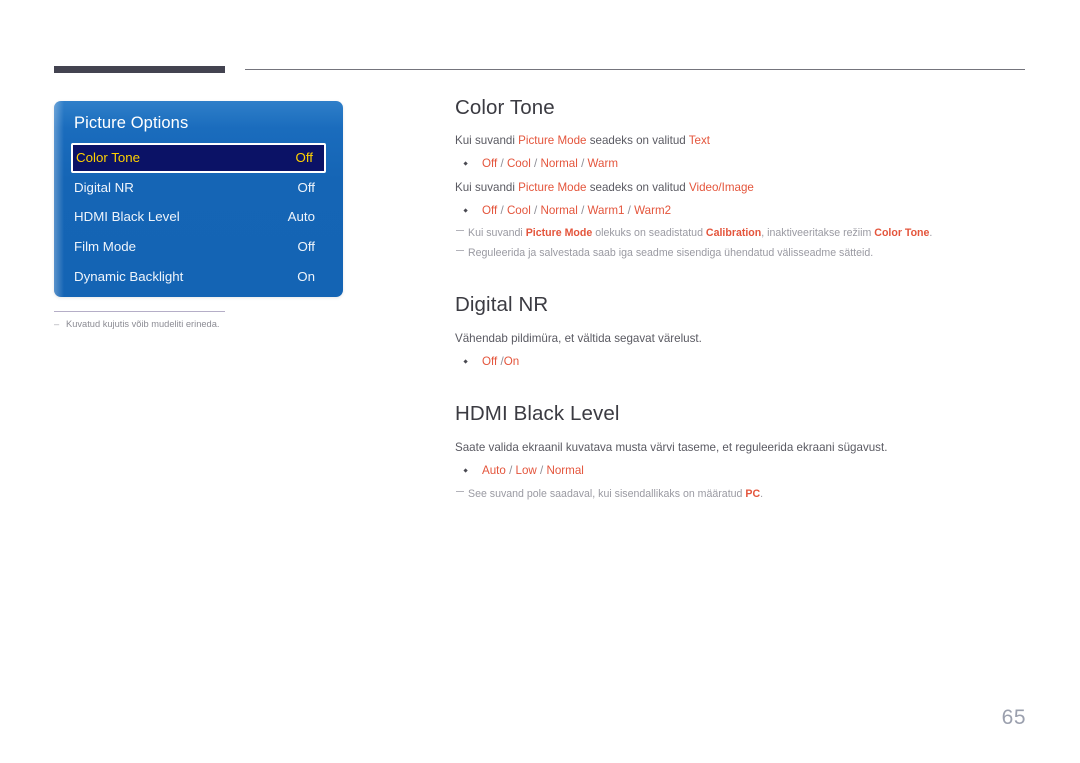 This screenshot has height=763, width=1080. What do you see at coordinates (105, 247) in the screenshot?
I see `osd-row-label: Film Mode` at bounding box center [105, 247].